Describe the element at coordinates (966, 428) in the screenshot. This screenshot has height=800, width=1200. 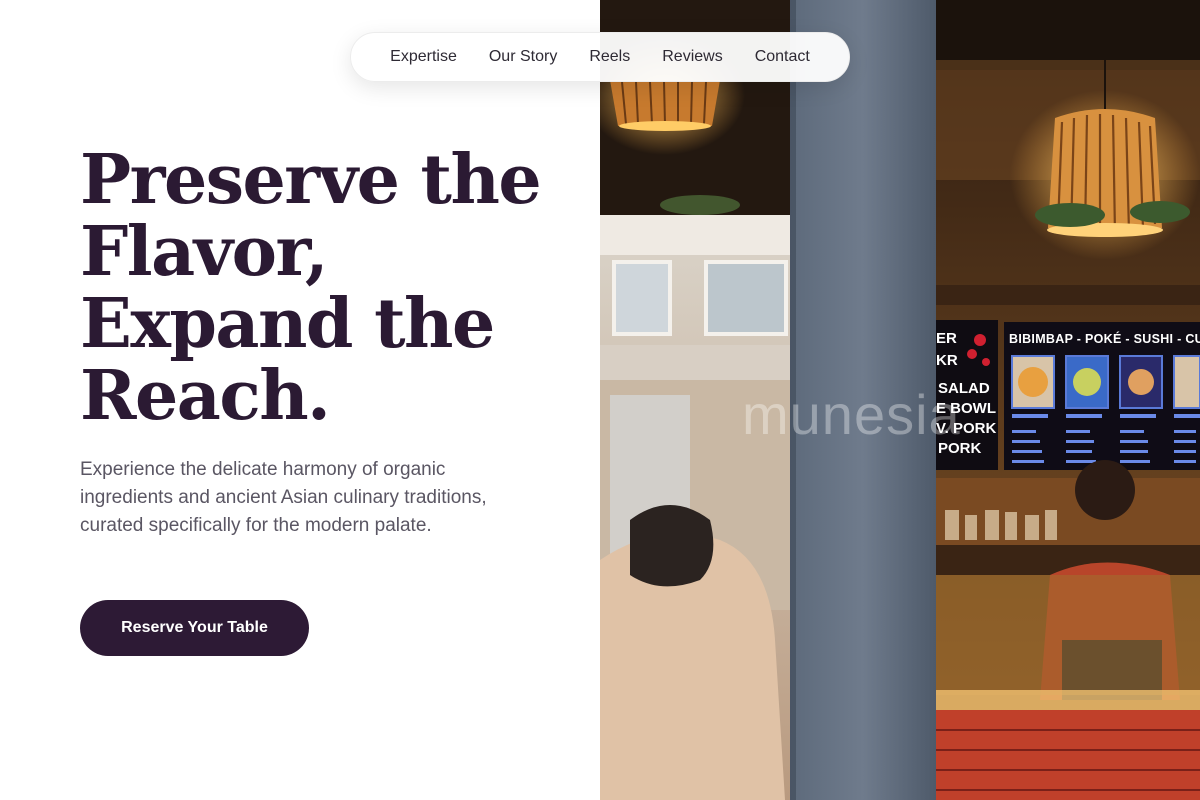
I see `menu-left-item: V. PORK` at that location.